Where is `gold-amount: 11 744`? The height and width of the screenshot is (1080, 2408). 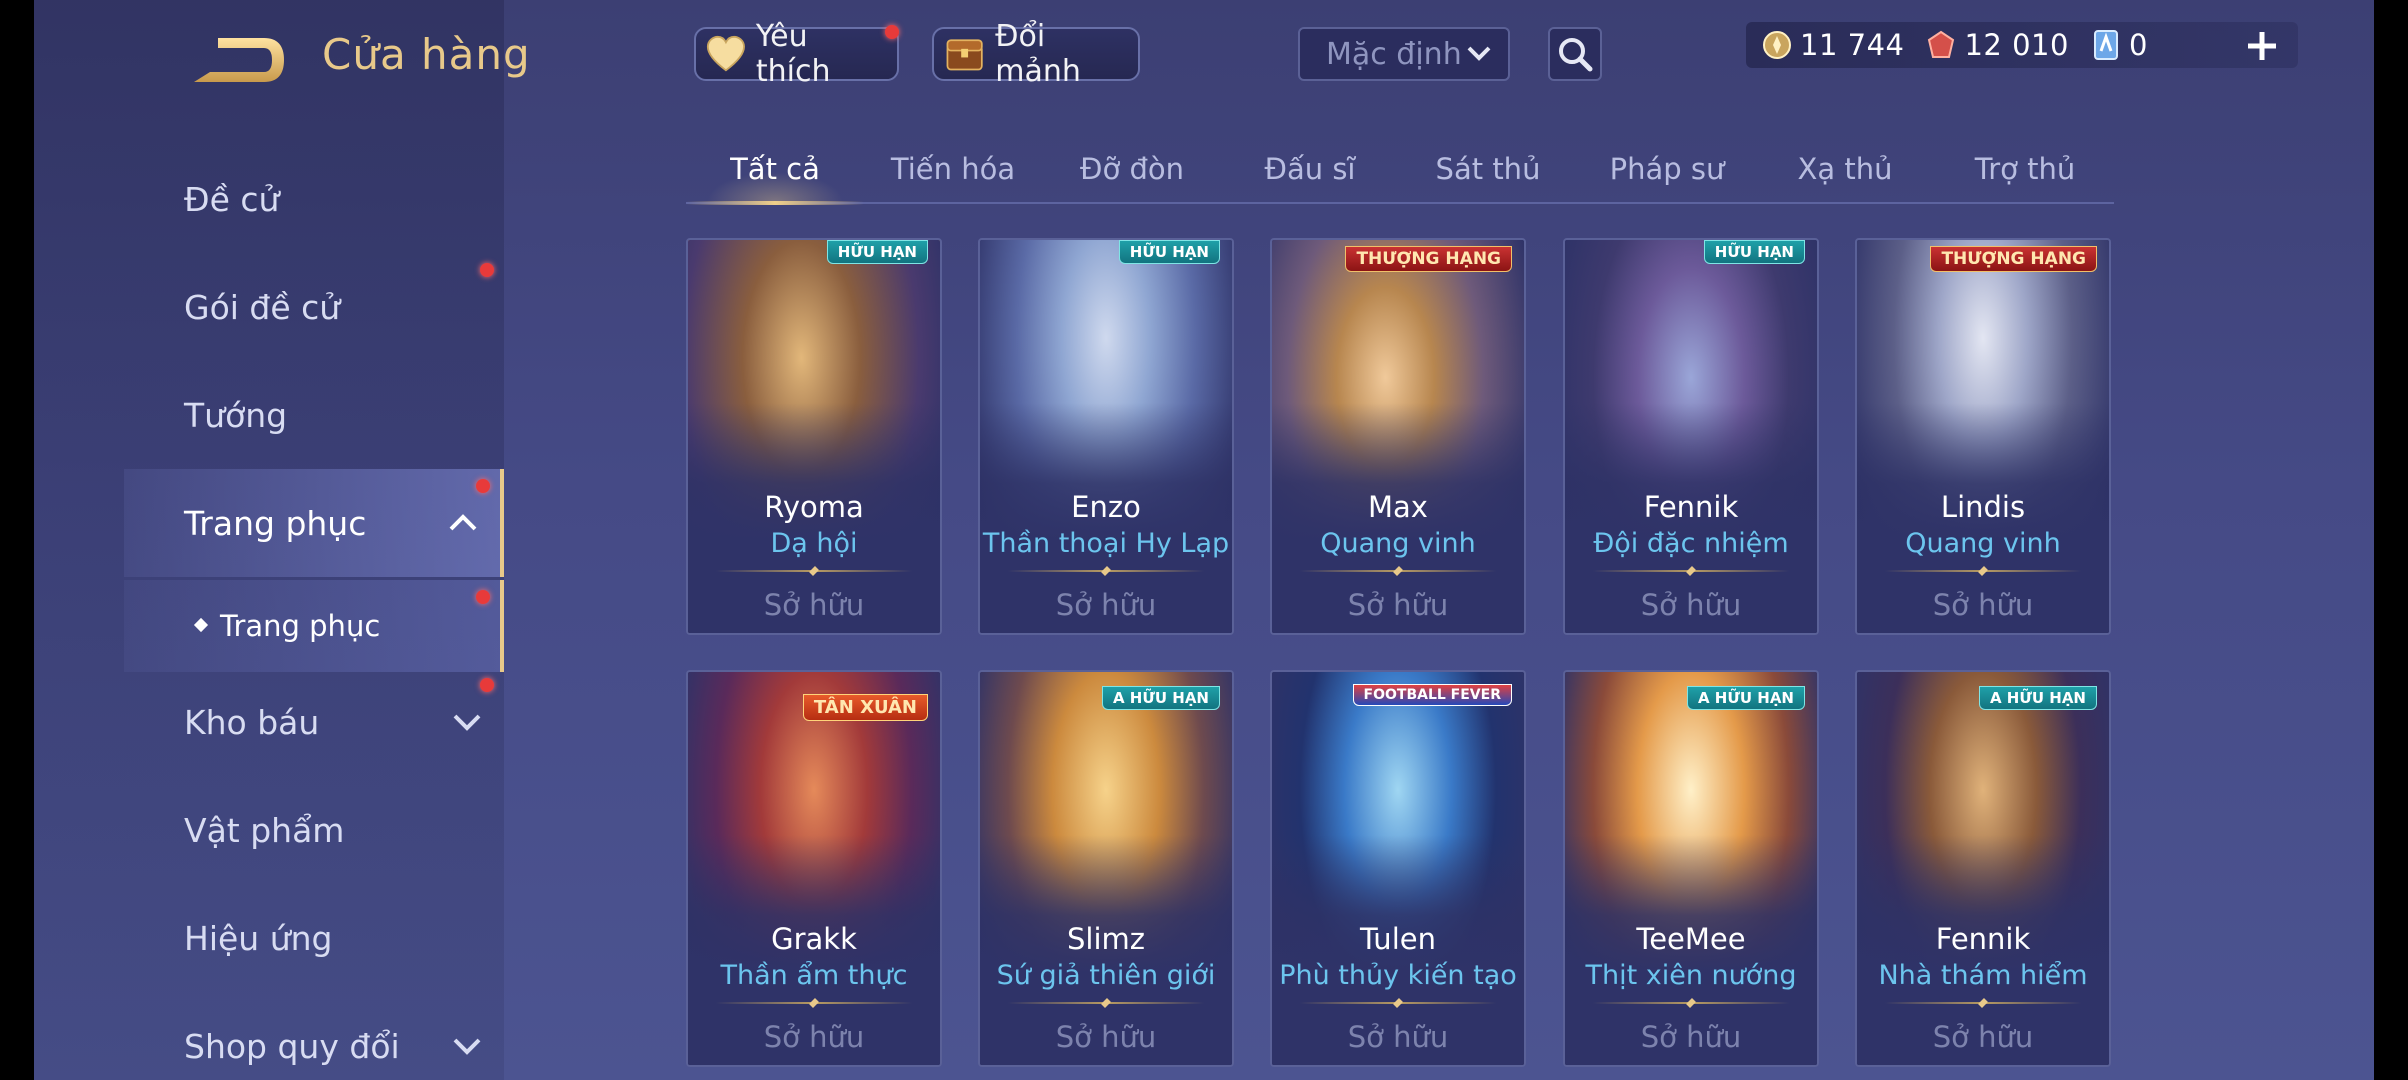
gold-amount: 11 744 is located at coordinates (1852, 45).